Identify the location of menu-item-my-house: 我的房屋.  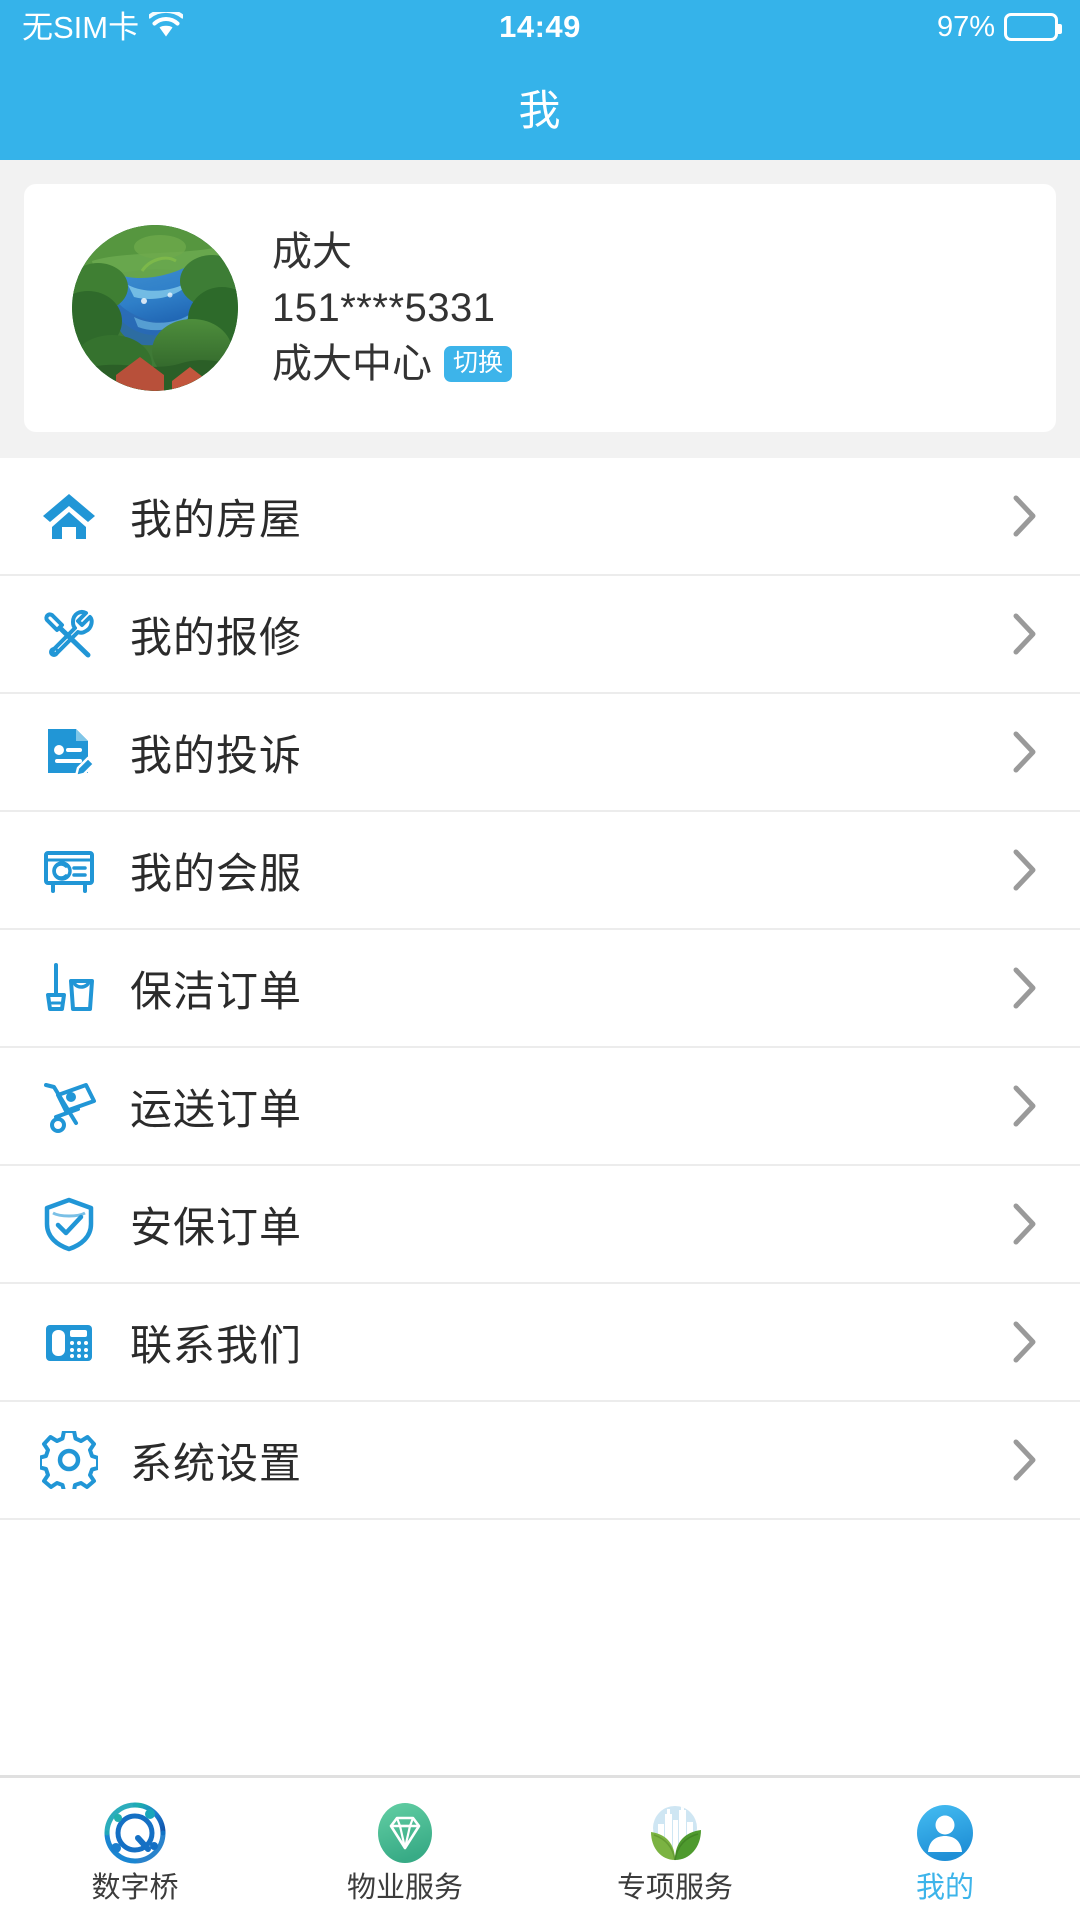
(540, 517).